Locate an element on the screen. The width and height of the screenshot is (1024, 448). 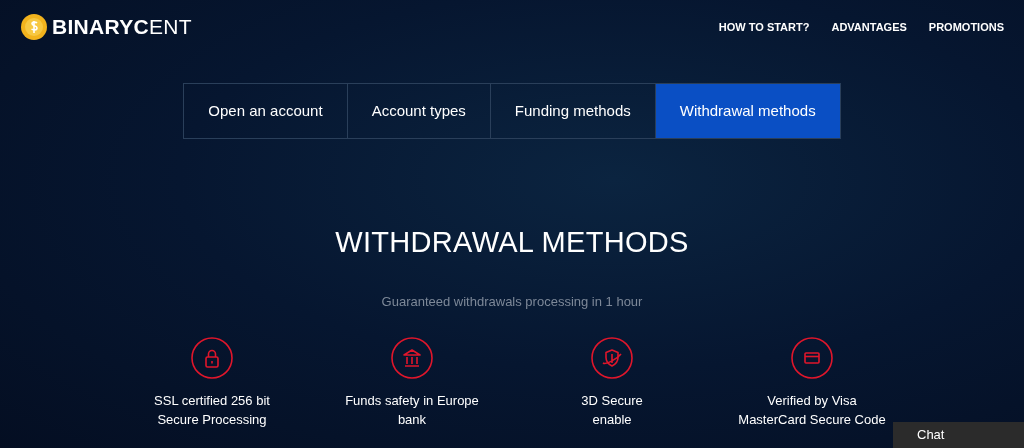
nav-link: HOW TO START? is located at coordinates (764, 27).